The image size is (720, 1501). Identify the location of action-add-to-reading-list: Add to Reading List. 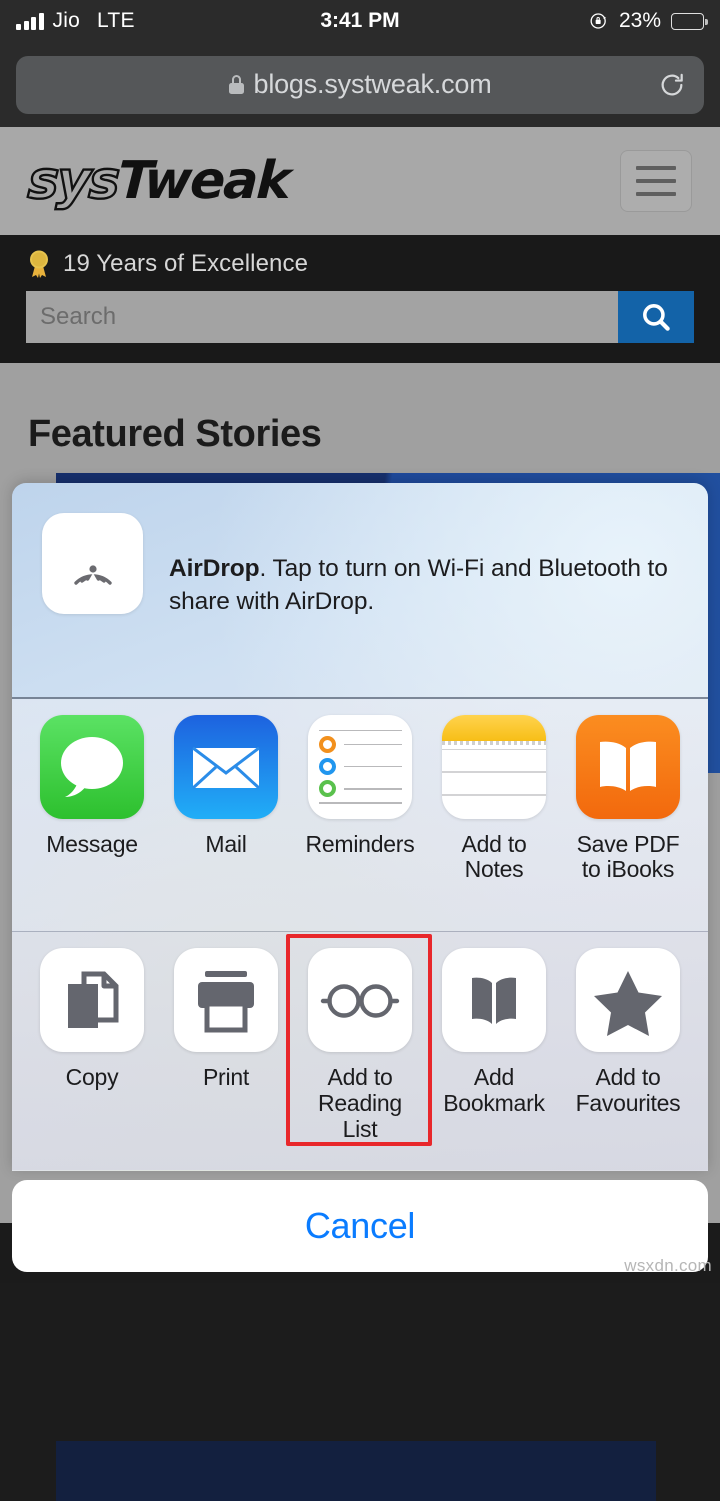
(359, 1052).